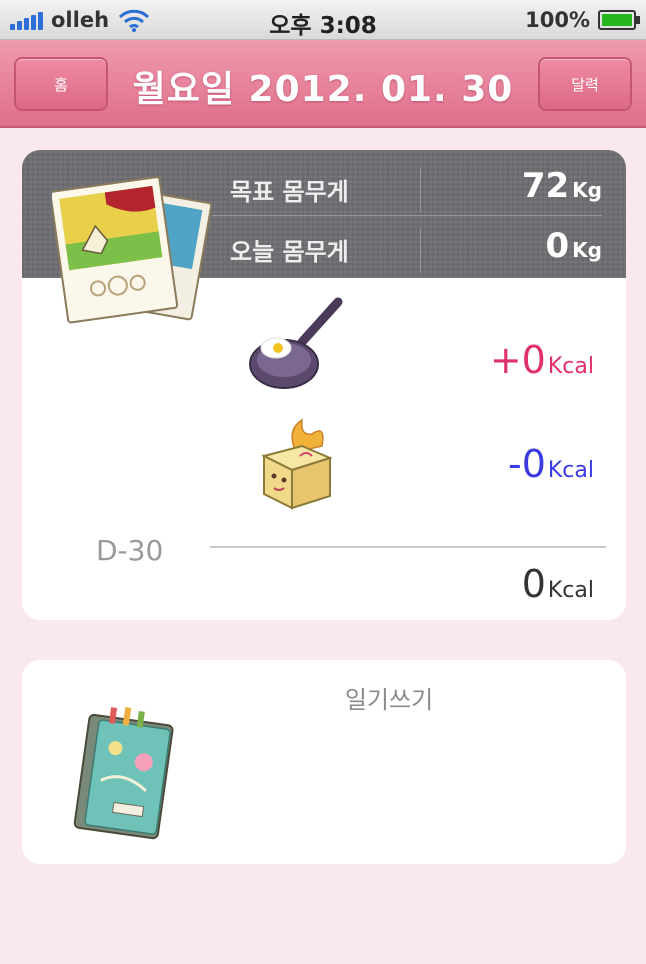 This screenshot has height=964, width=646. Describe the element at coordinates (323, 89) in the screenshot. I see `page-title: 월요일 2012. 01. 30` at that location.